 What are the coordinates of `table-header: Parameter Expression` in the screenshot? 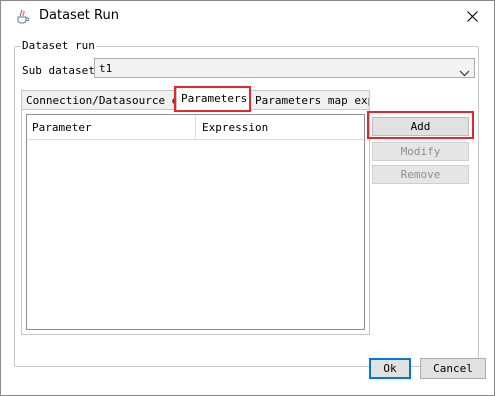 It's located at (195, 127).